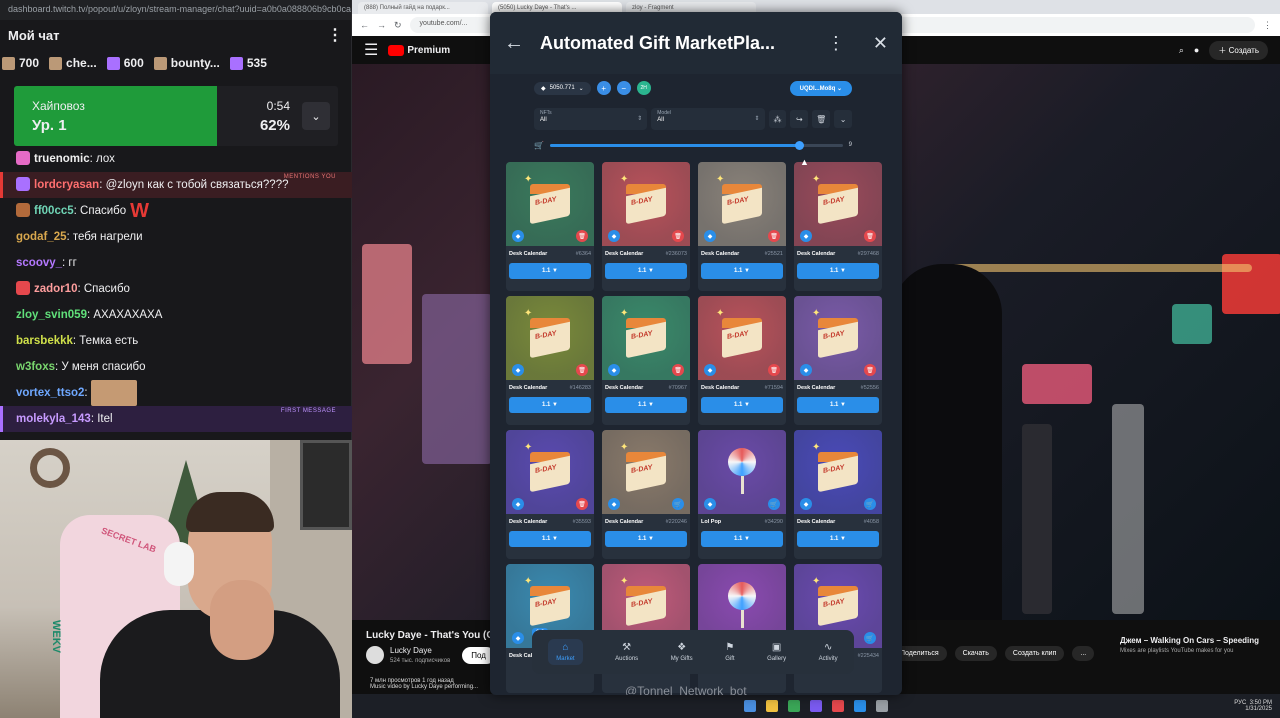 This screenshot has height=718, width=1280. I want to click on chat-message: ff00cc5: Спасибо W, so click(176, 211).